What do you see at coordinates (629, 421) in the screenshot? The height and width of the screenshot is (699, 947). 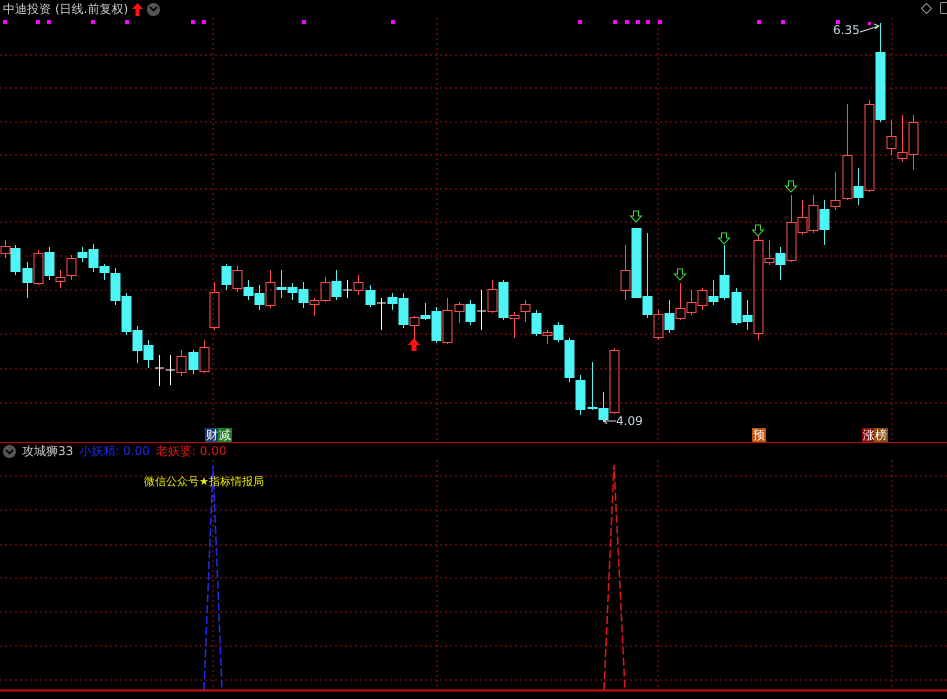 I see `price-label: 4.09` at bounding box center [629, 421].